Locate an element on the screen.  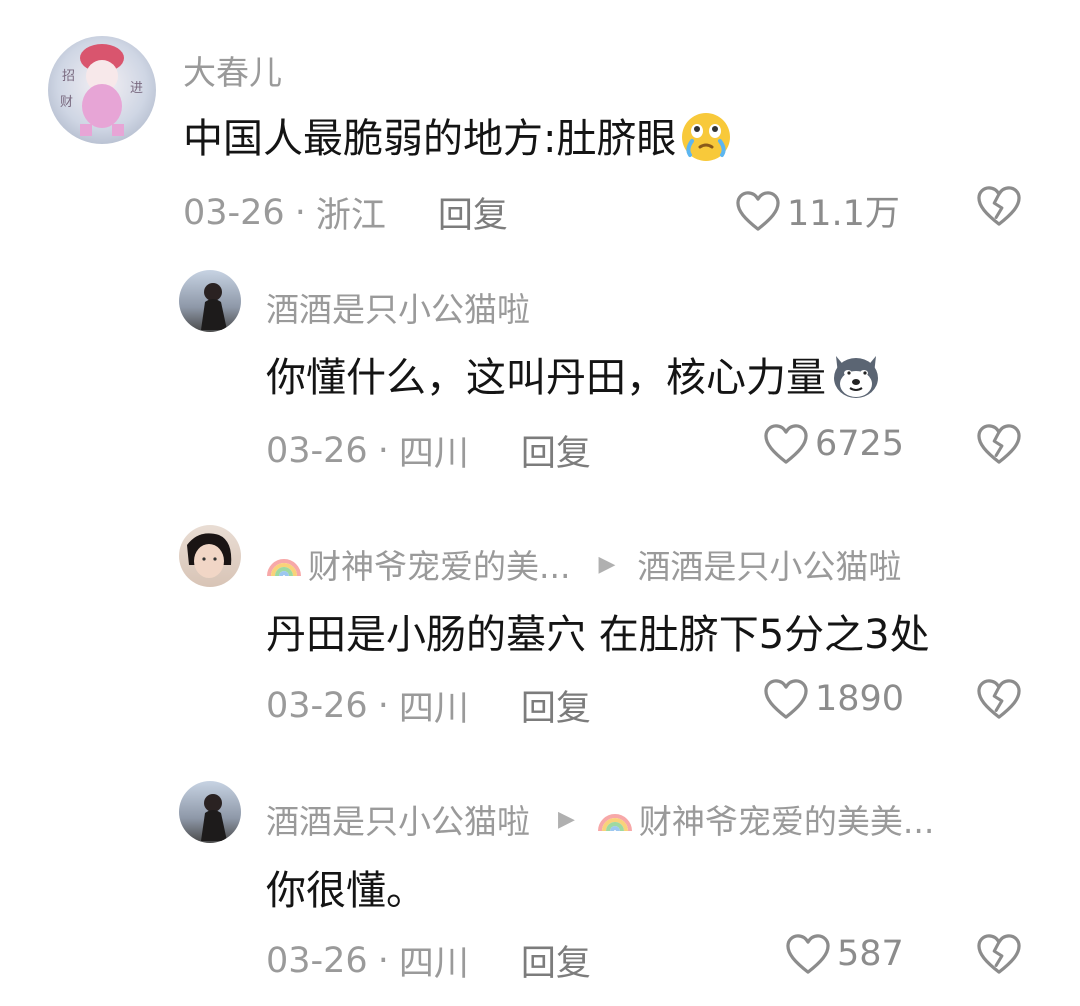
comment-text-content: 丹田是小肠的墓穴 在肚脐下5分之3处 is located at coordinates (598, 635).